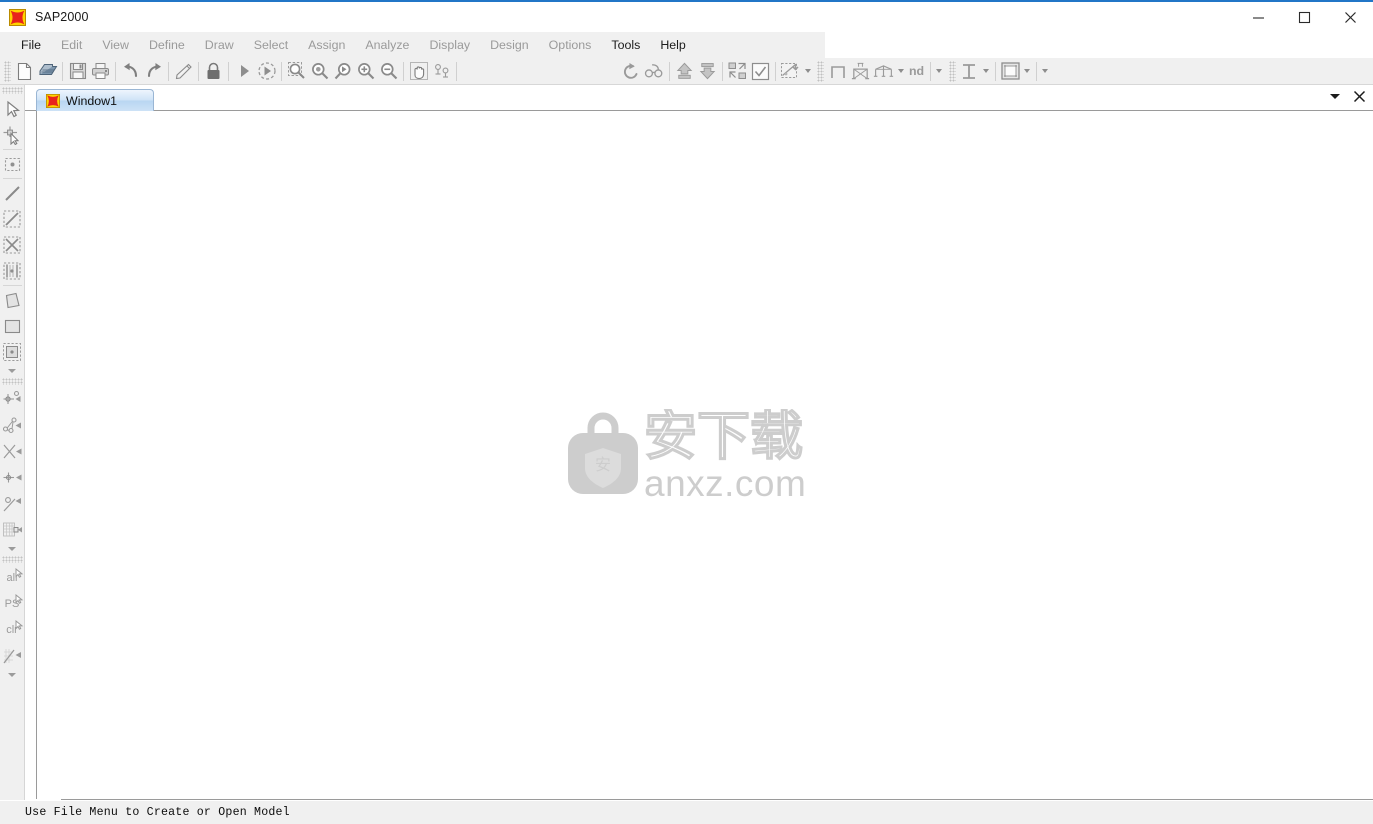 The width and height of the screenshot is (1373, 824). Describe the element at coordinates (775, 71) in the screenshot. I see `toolbar-separator` at that location.